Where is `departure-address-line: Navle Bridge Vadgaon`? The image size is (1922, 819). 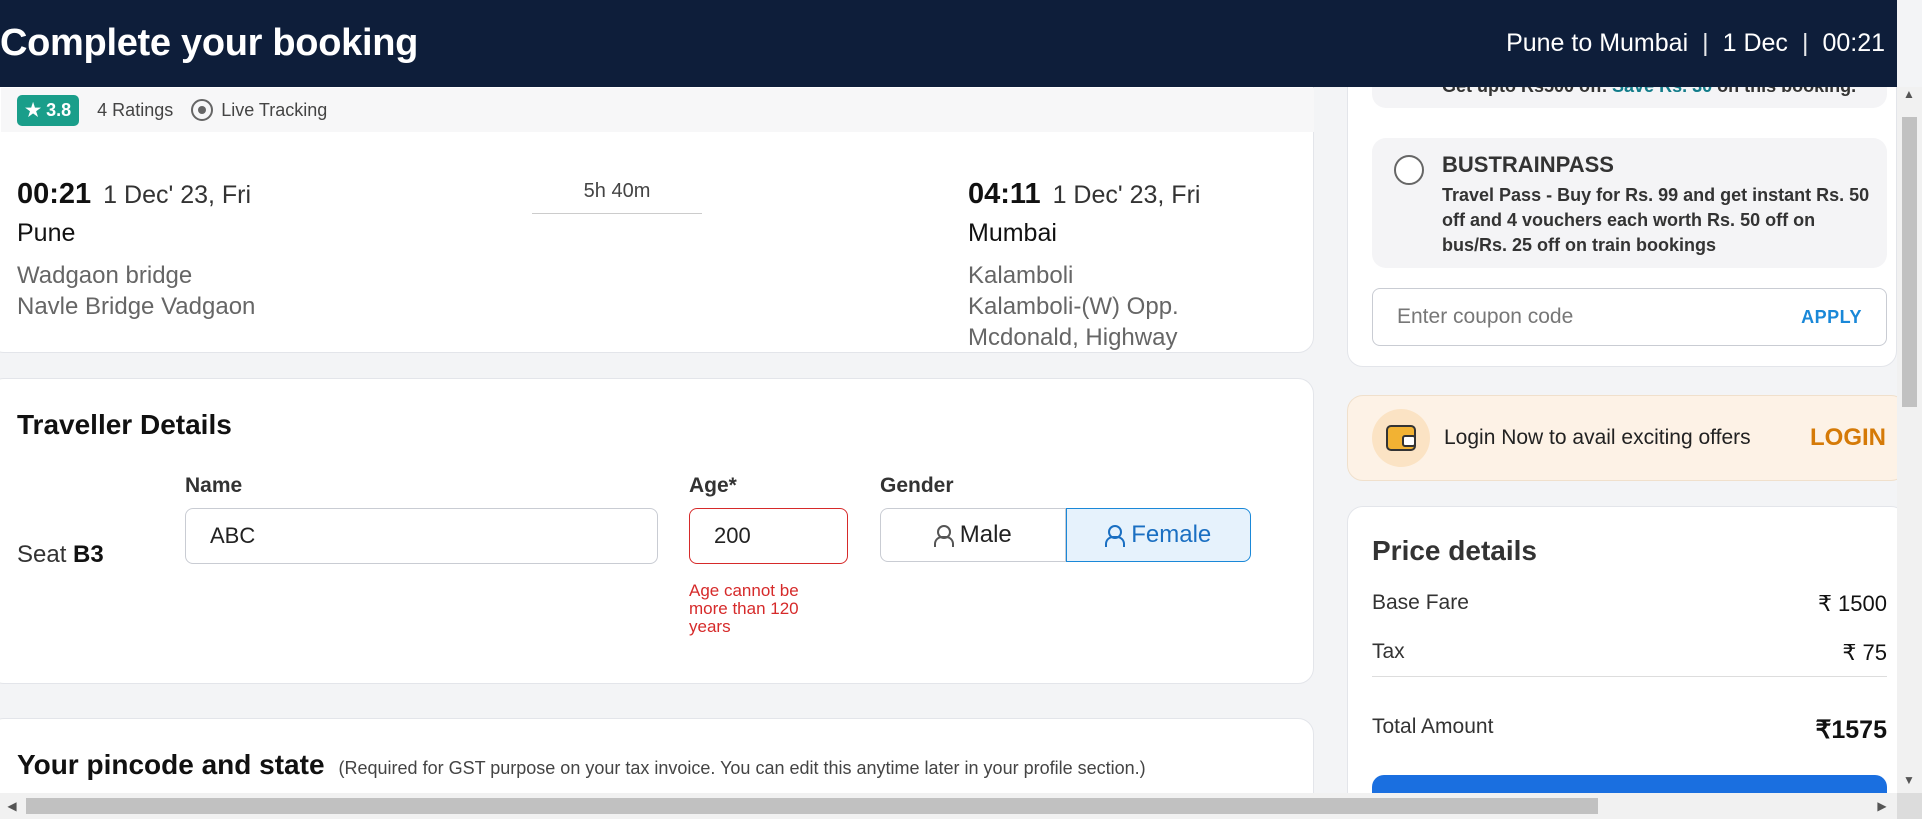
departure-address-line: Navle Bridge Vadgaon is located at coordinates (136, 306).